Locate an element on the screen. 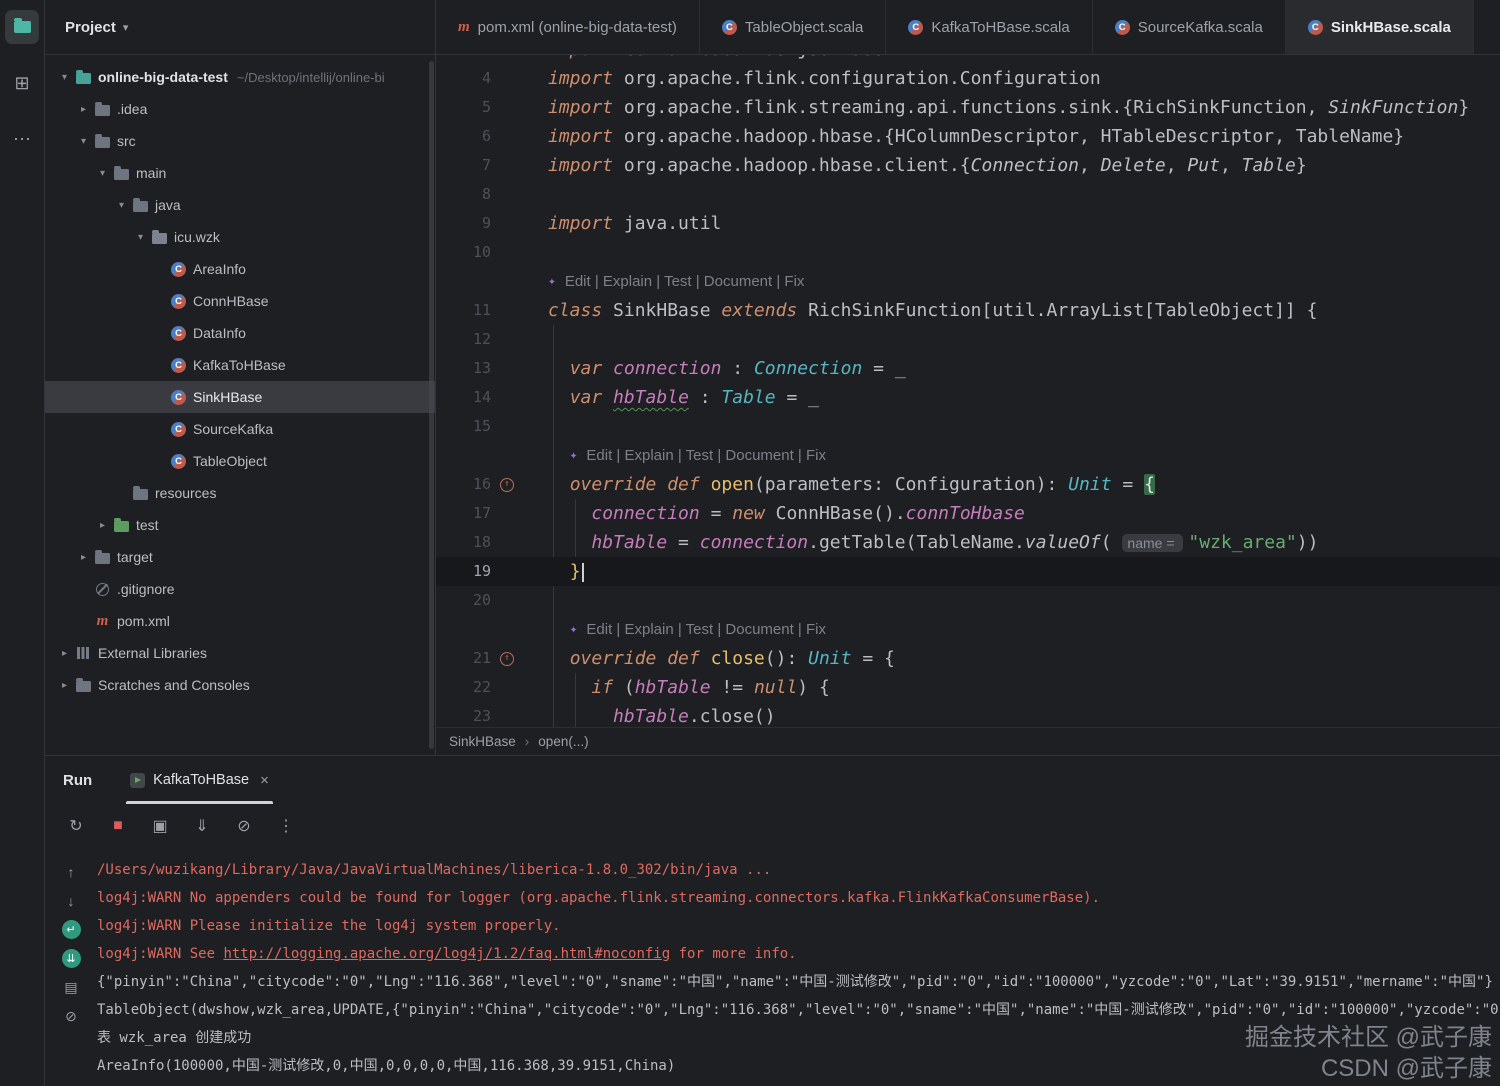  tree-item-src: ▾ src is located at coordinates (240, 141).